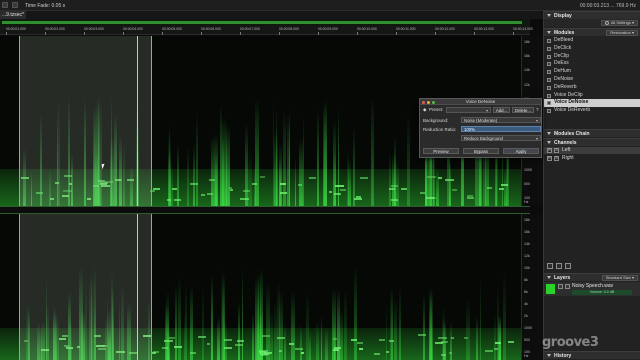 The width and height of the screenshot is (640, 360). What do you see at coordinates (521, 151) in the screenshot?
I see `apply-button: Apply` at bounding box center [521, 151].